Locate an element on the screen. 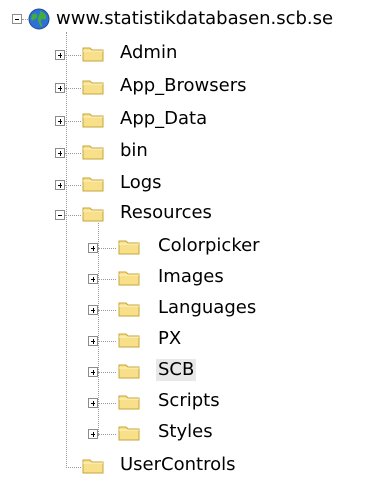 The width and height of the screenshot is (387, 482). tree-node-app-browsers: App_Browsers is located at coordinates (193, 89).